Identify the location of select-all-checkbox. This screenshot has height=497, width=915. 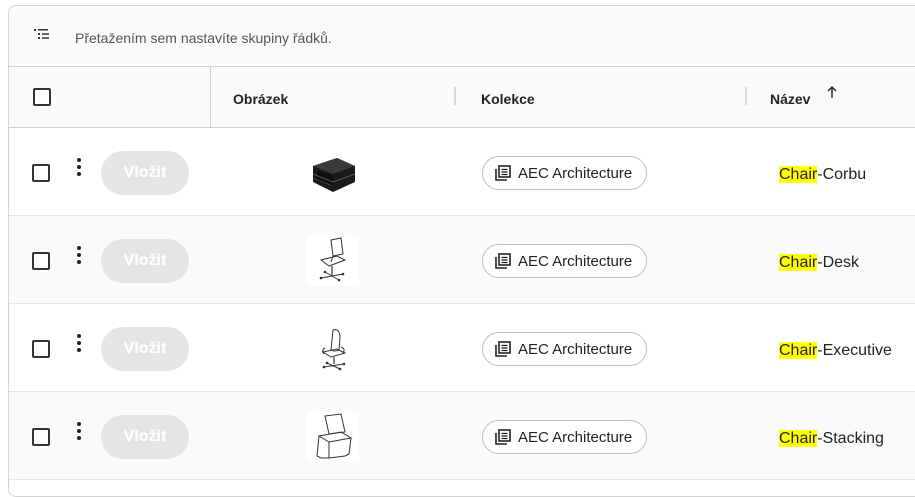
(42, 97).